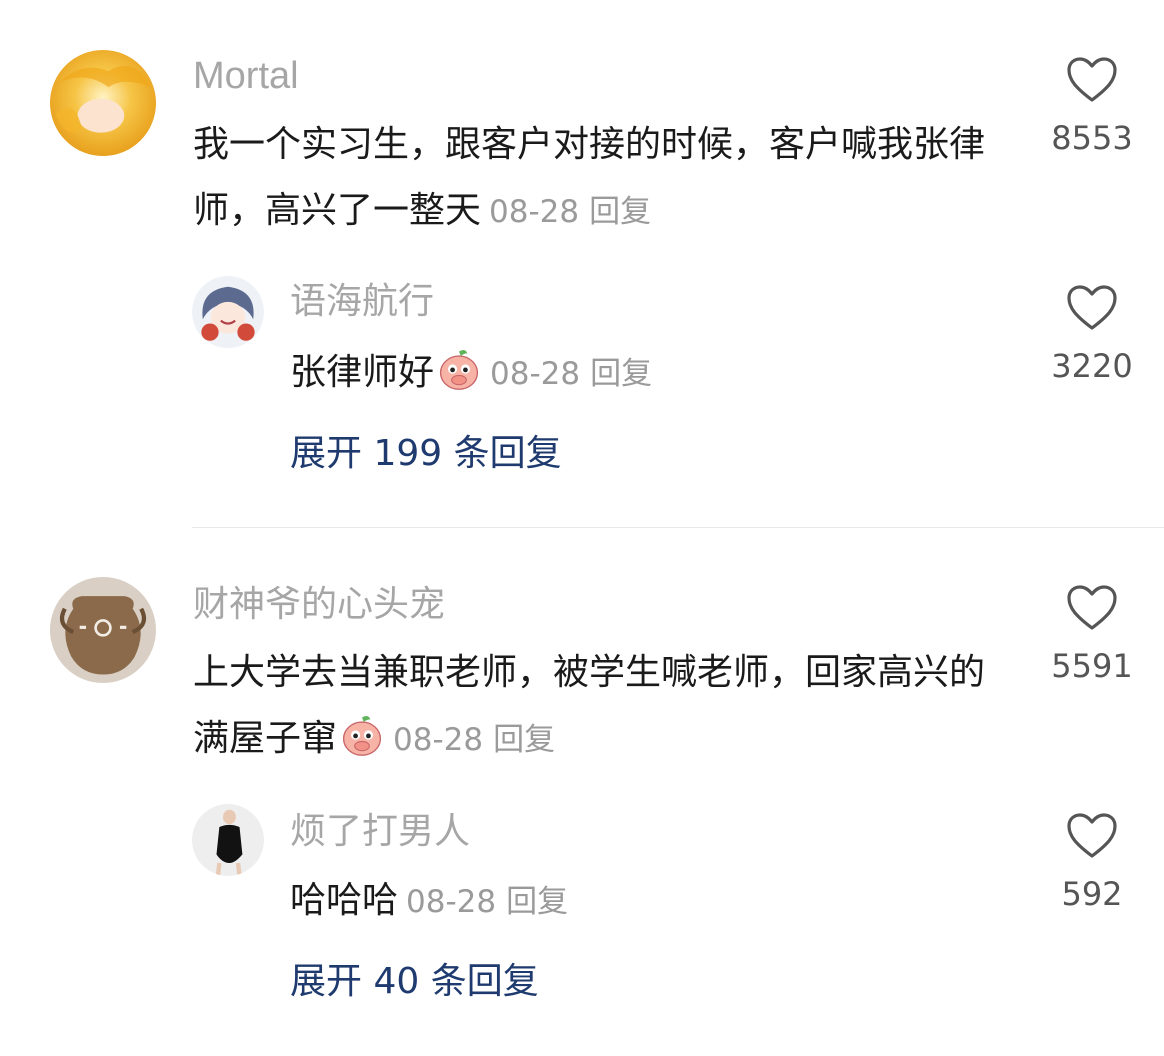 Image resolution: width=1164 pixels, height=1056 pixels. What do you see at coordinates (650, 901) in the screenshot?
I see `reply-text: 哈哈哈 08-28 回复` at bounding box center [650, 901].